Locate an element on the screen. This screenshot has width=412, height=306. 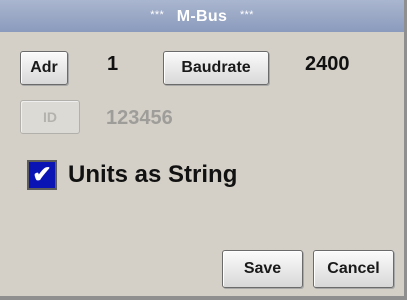
title-prefix: *** is located at coordinates (157, 15).